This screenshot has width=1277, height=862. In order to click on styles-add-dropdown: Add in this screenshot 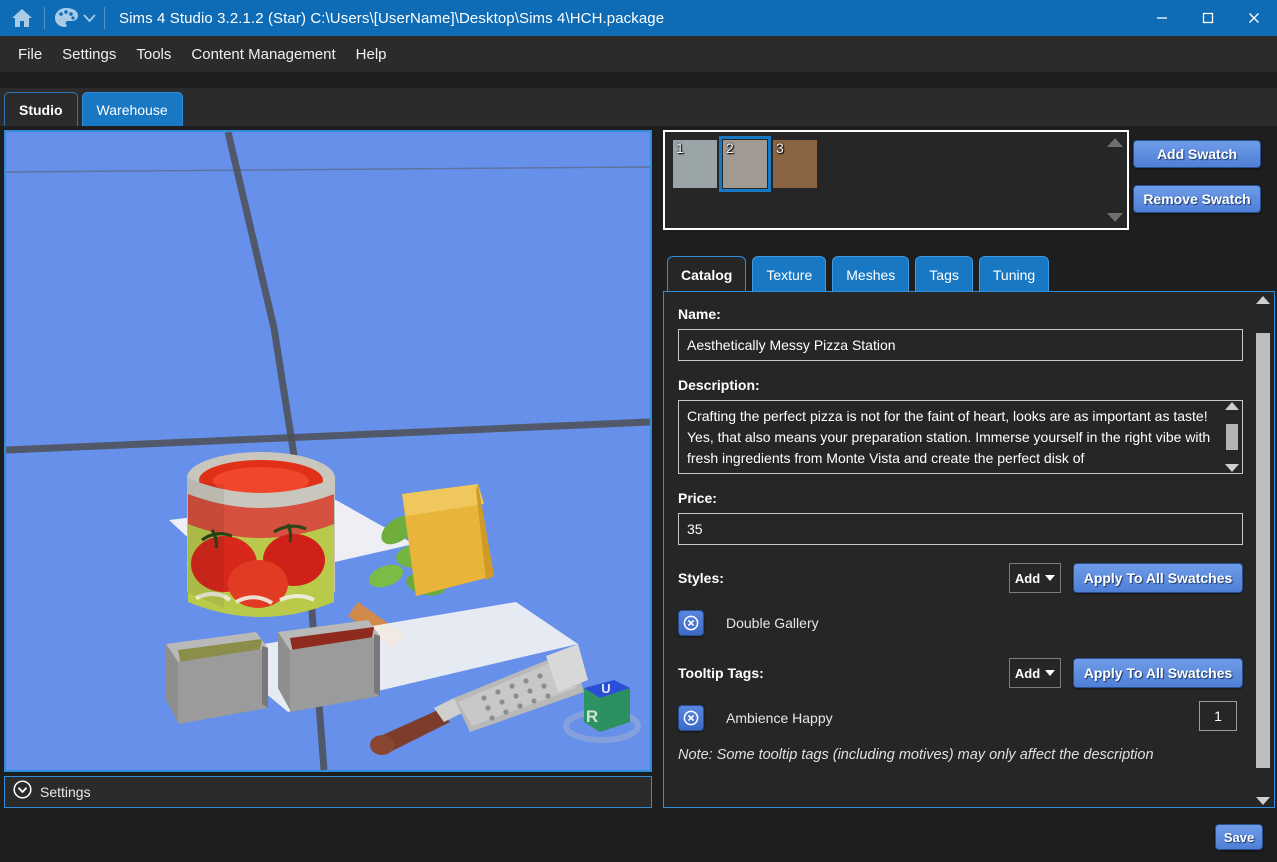, I will do `click(1035, 578)`.